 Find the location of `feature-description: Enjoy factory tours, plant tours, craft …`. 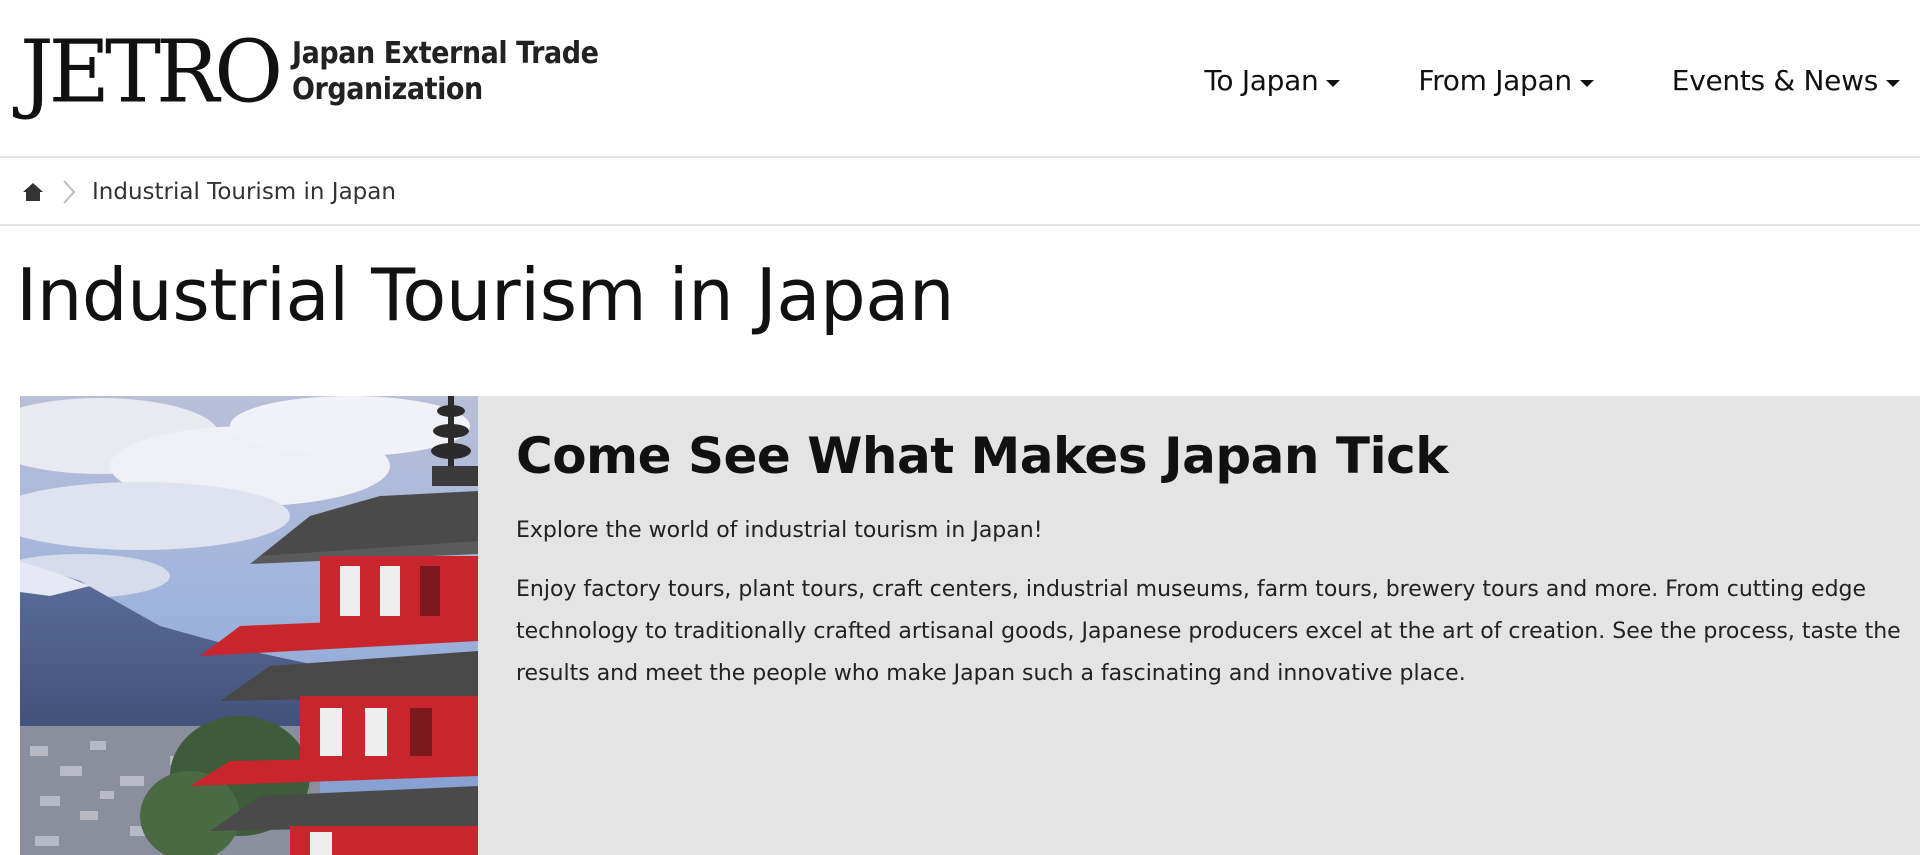

feature-description: Enjoy factory tours, plant tours, craft … is located at coordinates (1208, 631).